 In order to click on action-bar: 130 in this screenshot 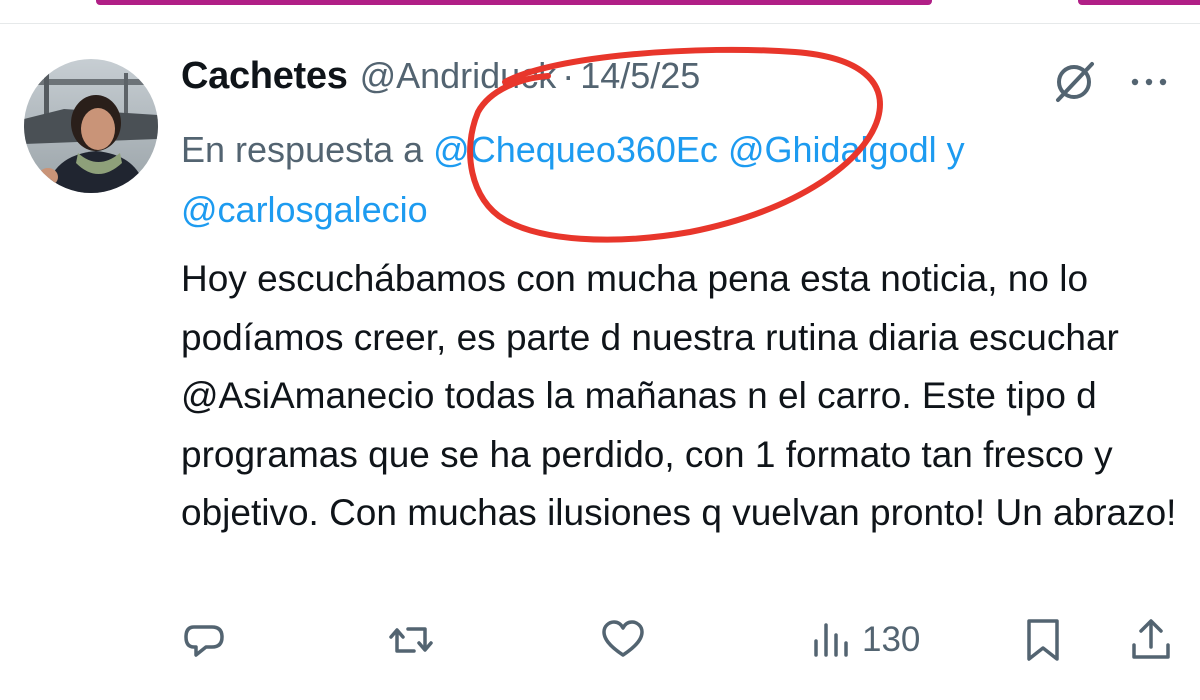, I will do `click(600, 642)`.